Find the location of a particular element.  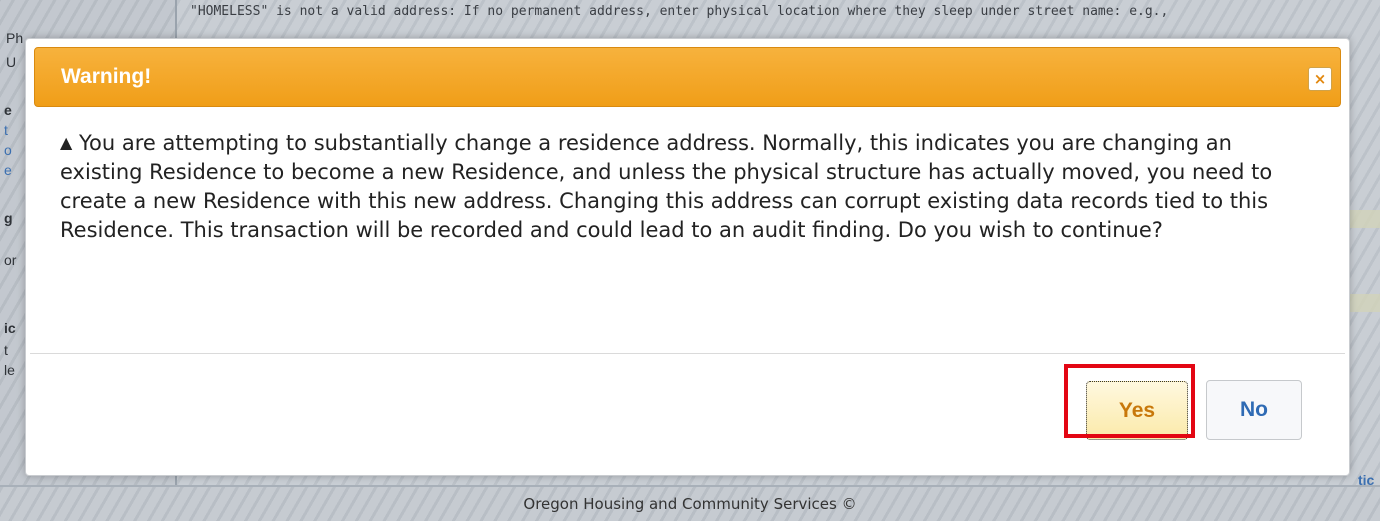

background-divider is located at coordinates (690, 486).